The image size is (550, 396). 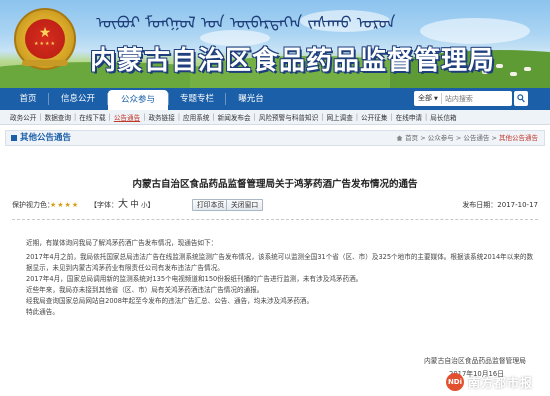 I want to click on search-button, so click(x=521, y=98).